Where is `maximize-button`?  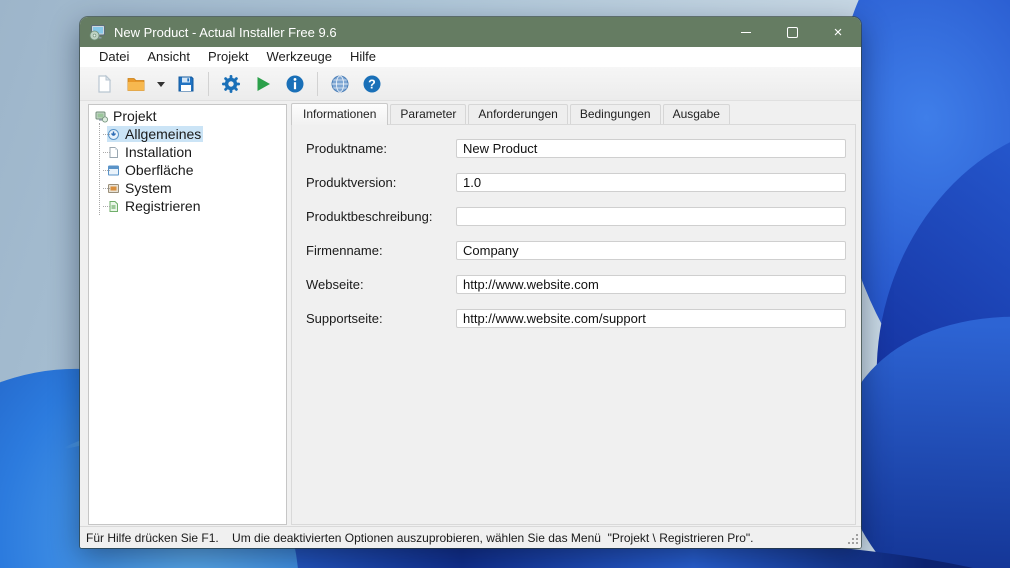
maximize-button is located at coordinates (792, 32).